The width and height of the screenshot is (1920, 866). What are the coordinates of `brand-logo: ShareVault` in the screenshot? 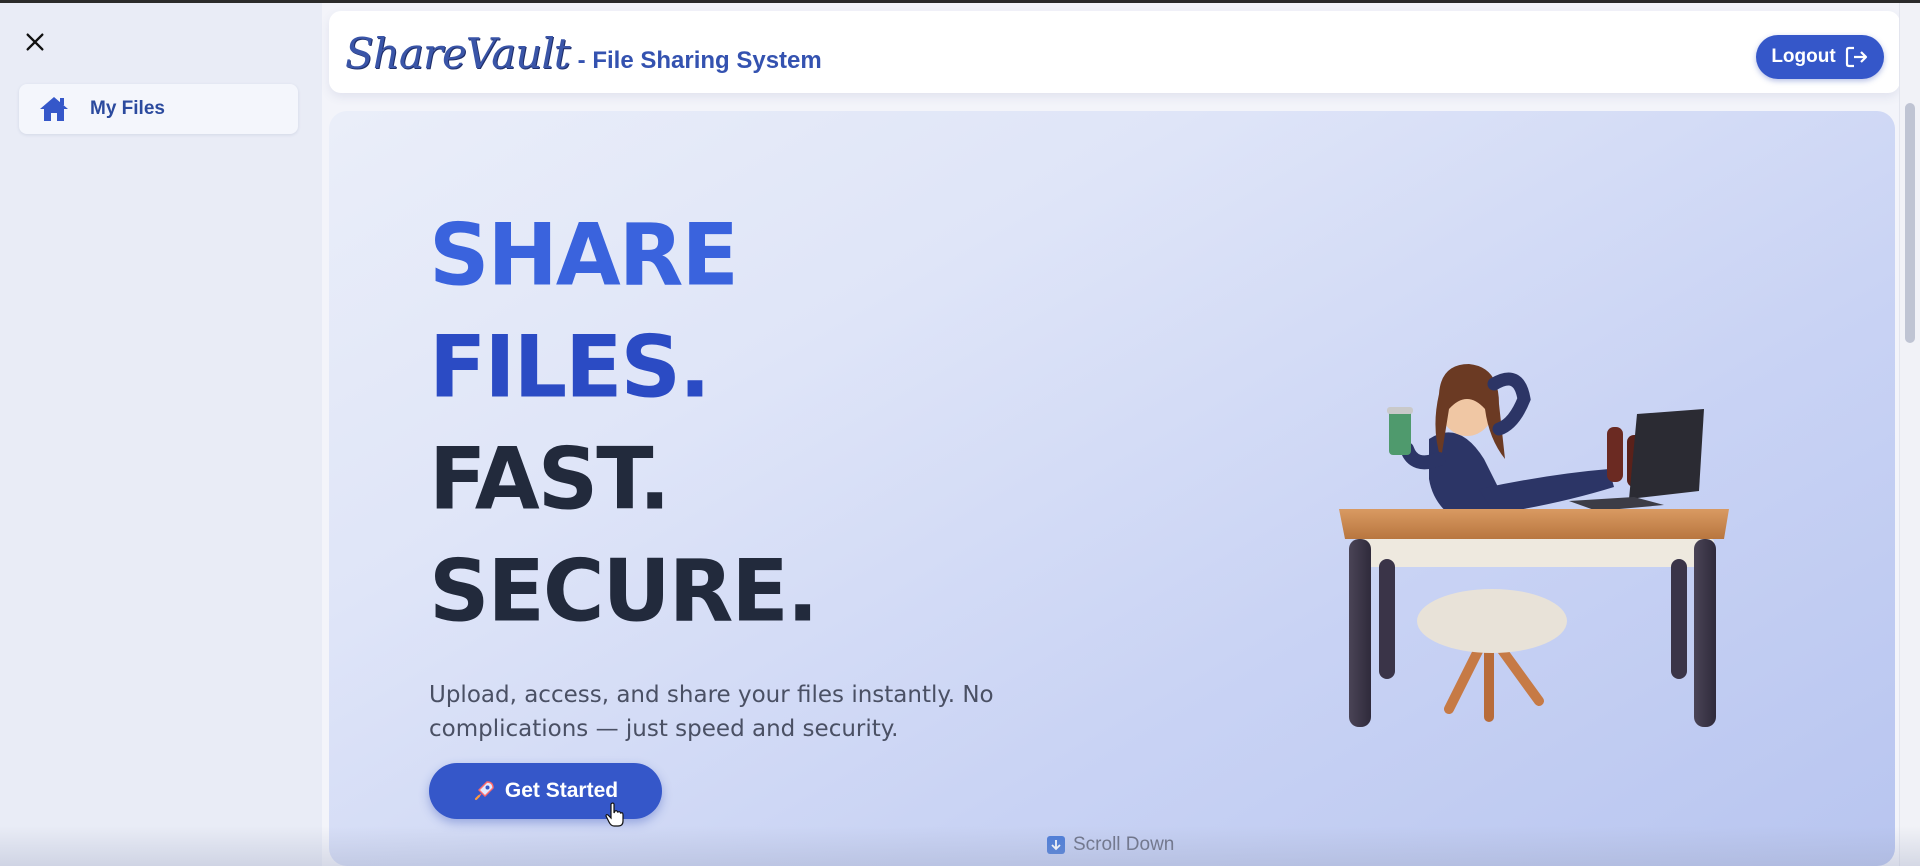 It's located at (458, 53).